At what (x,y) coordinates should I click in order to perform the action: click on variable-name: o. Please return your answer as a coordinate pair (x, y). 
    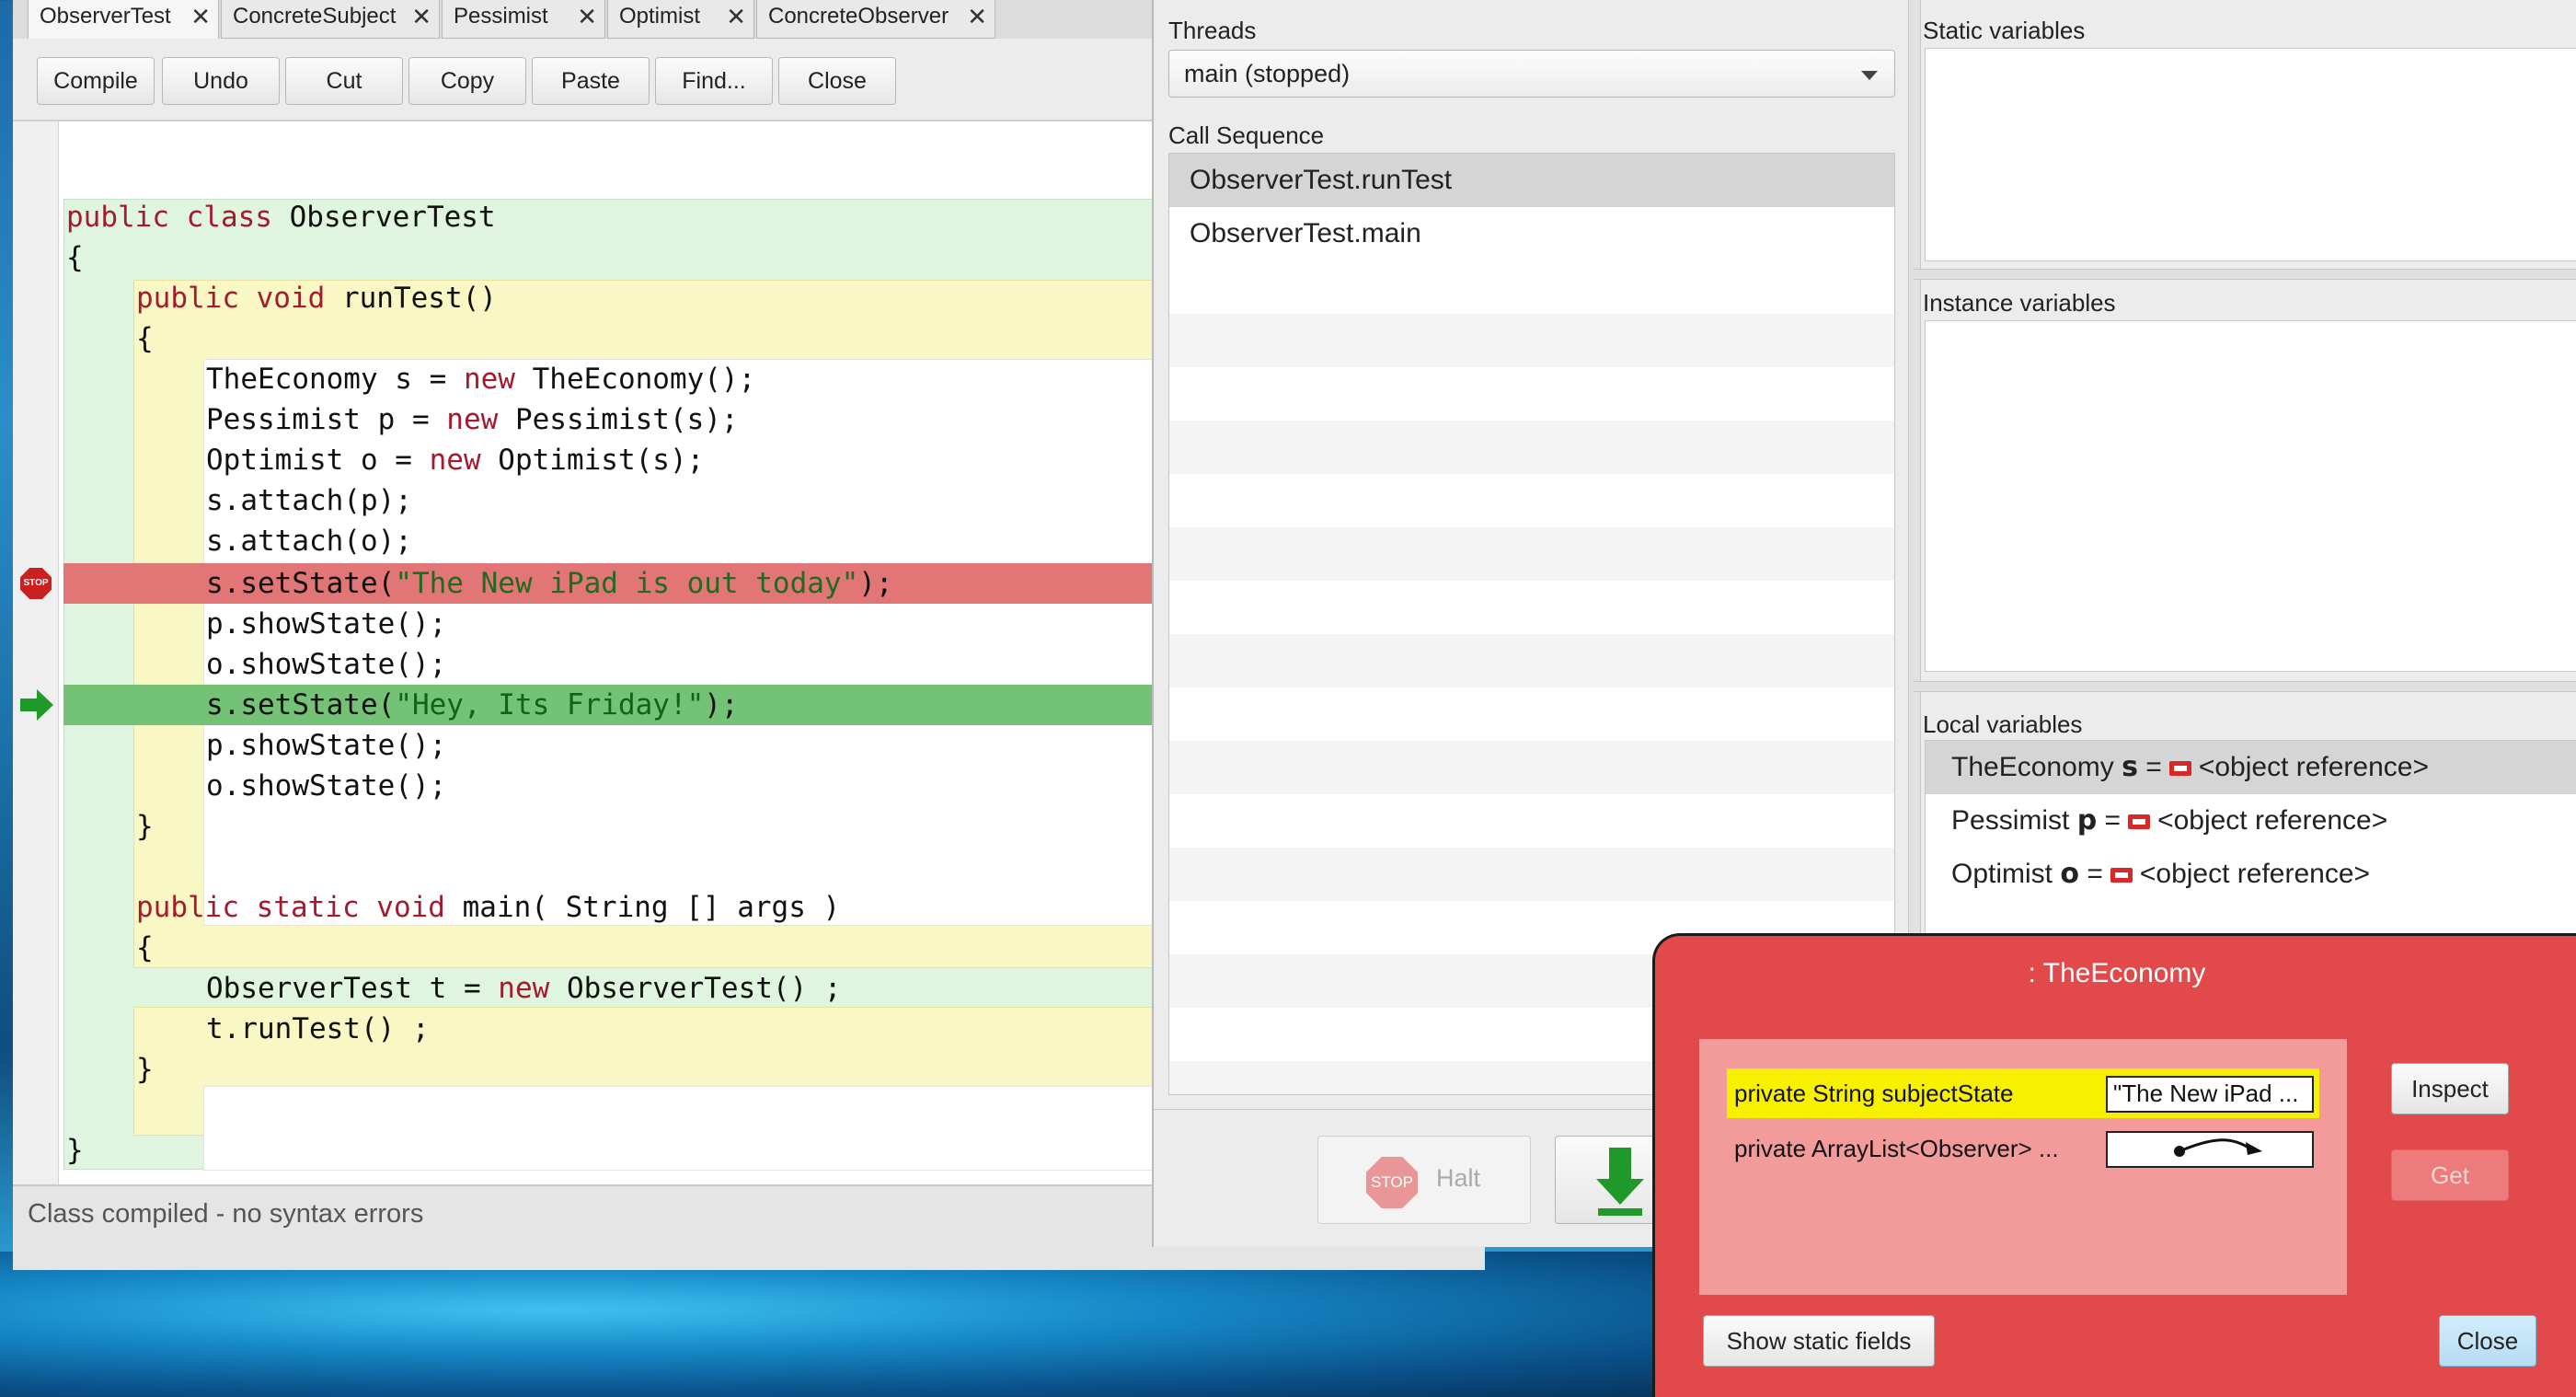
    Looking at the image, I should click on (2069, 874).